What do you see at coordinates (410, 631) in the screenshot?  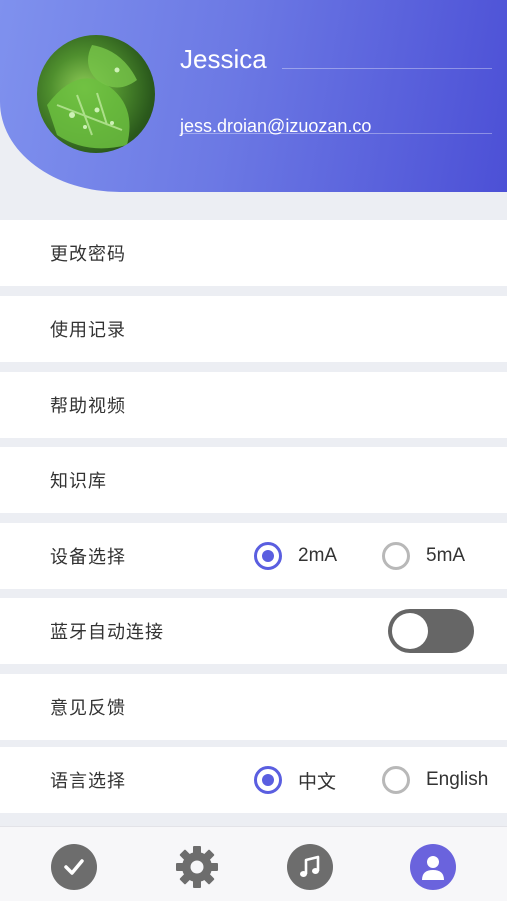 I see `toggle-knob` at bounding box center [410, 631].